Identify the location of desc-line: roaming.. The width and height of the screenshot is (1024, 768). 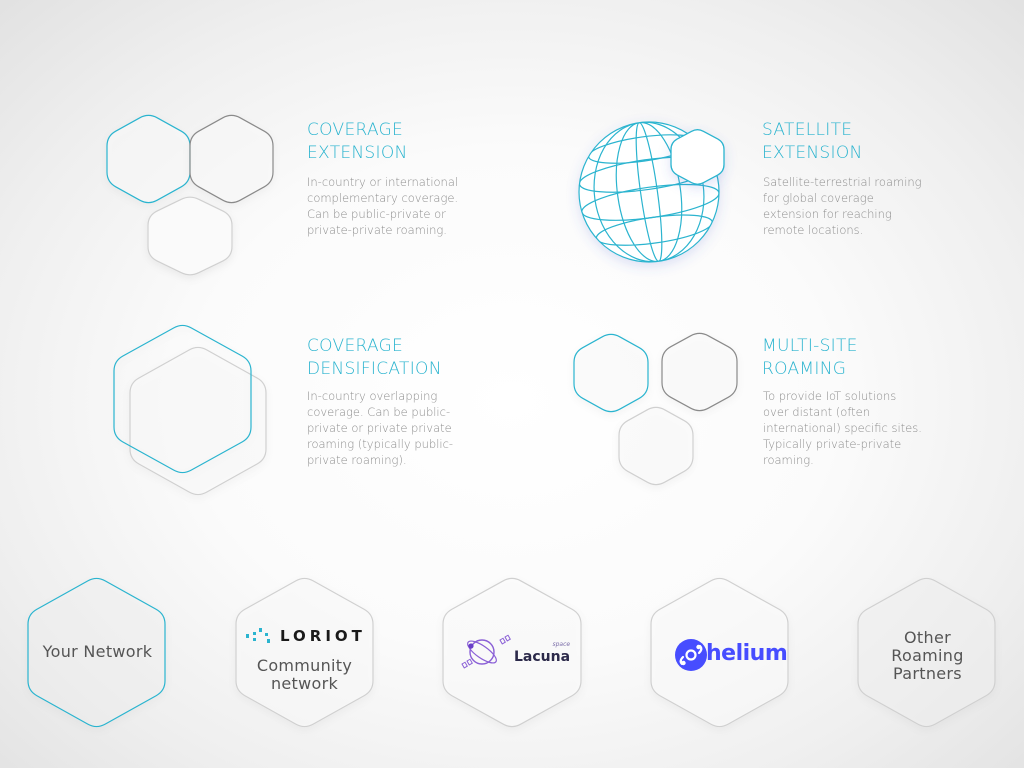
(788, 460).